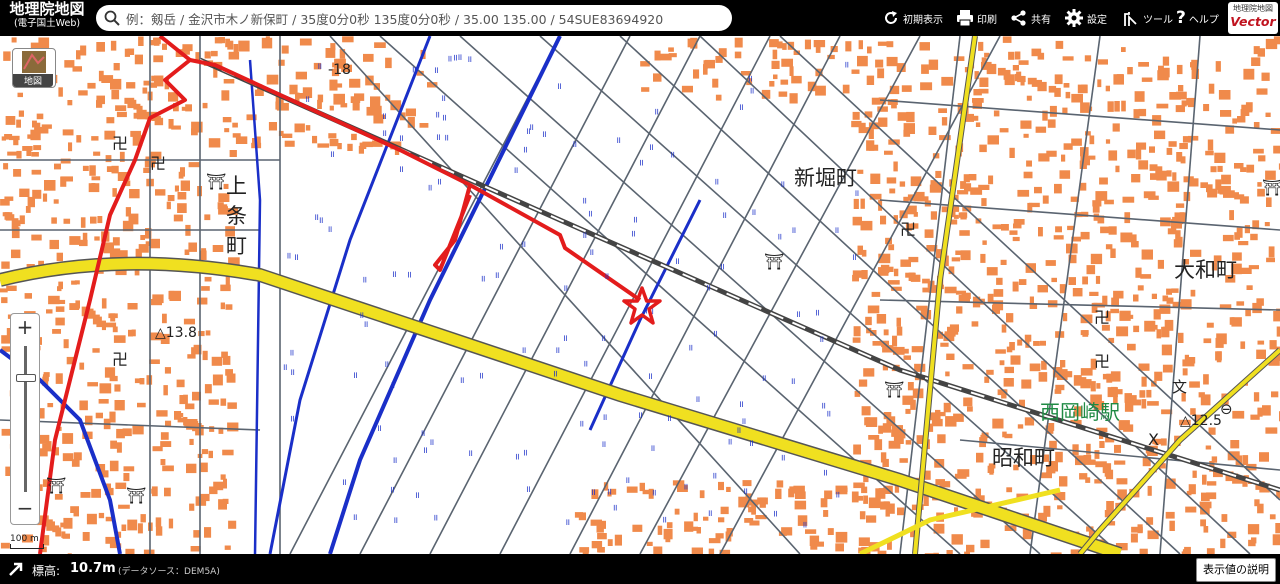 The width and height of the screenshot is (1280, 584). Describe the element at coordinates (976, 18) in the screenshot. I see `print-button: 印刷` at that location.